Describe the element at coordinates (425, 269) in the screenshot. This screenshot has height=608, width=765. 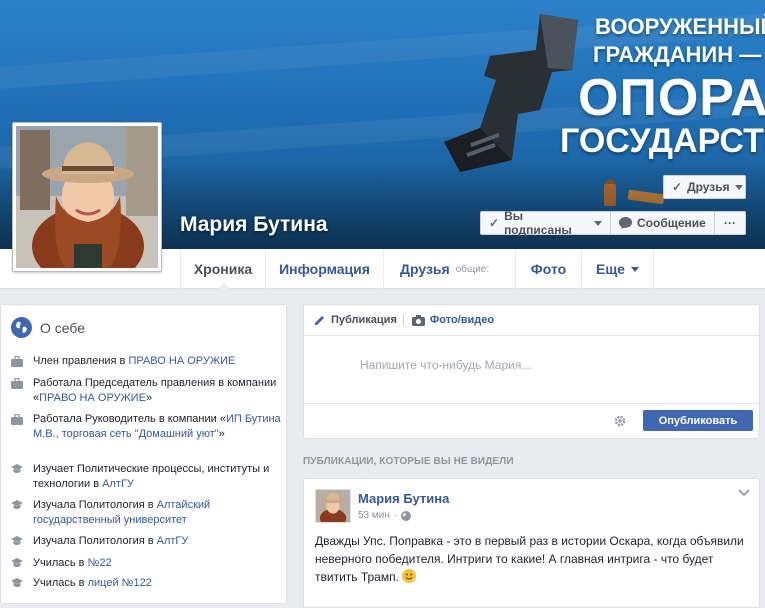
I see `tab-label: Друзья` at that location.